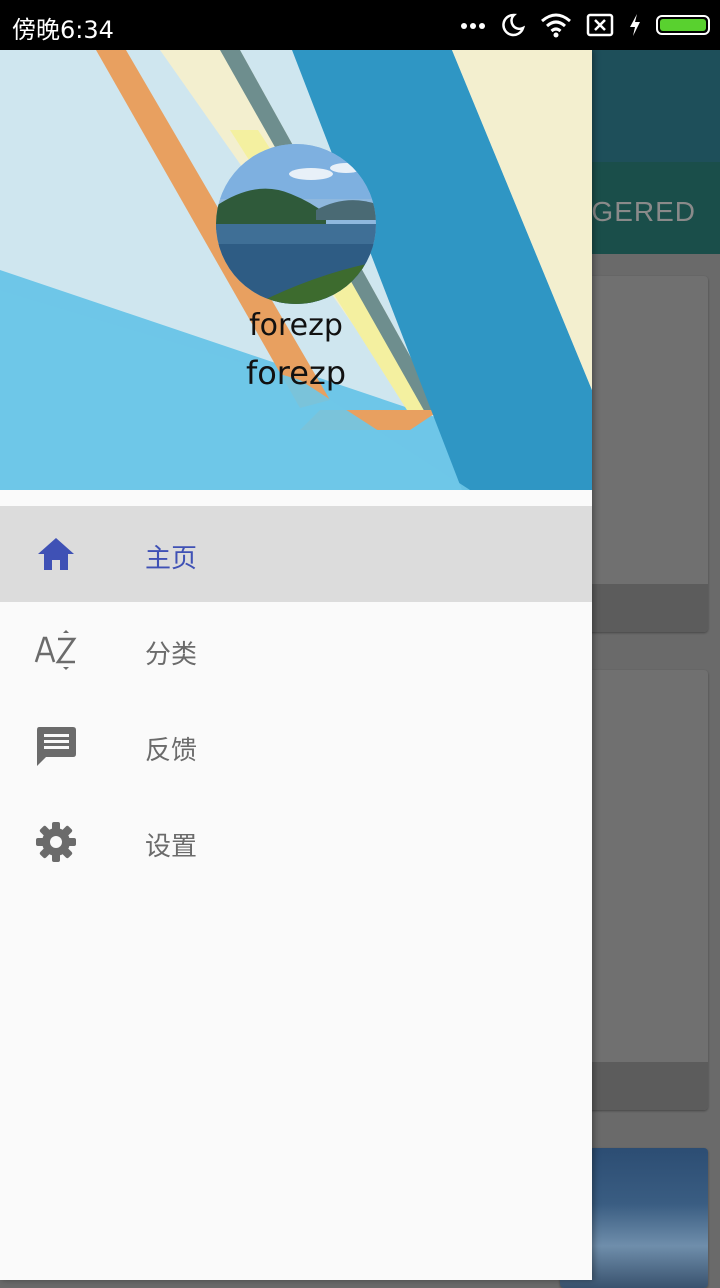 Image resolution: width=720 pixels, height=1288 pixels. I want to click on menu-item-label: 设置, so click(171, 847).